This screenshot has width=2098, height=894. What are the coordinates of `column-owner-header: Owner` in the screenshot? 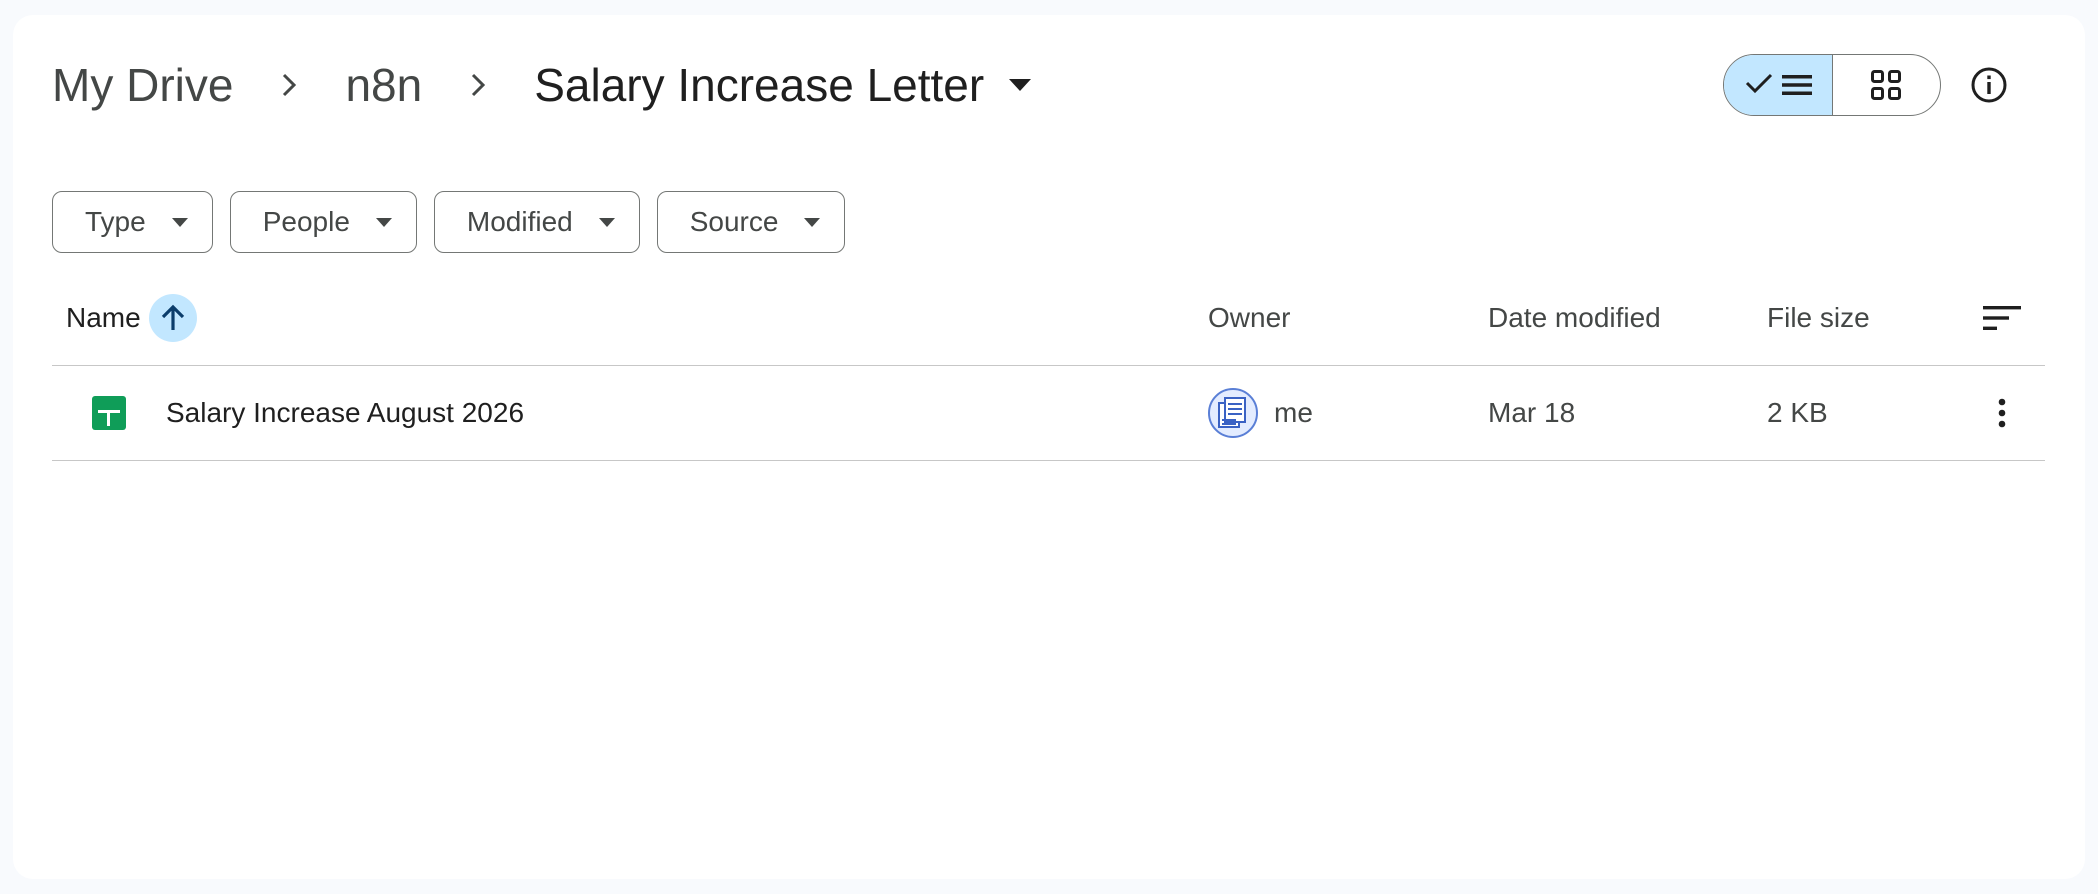 It's located at (1249, 317).